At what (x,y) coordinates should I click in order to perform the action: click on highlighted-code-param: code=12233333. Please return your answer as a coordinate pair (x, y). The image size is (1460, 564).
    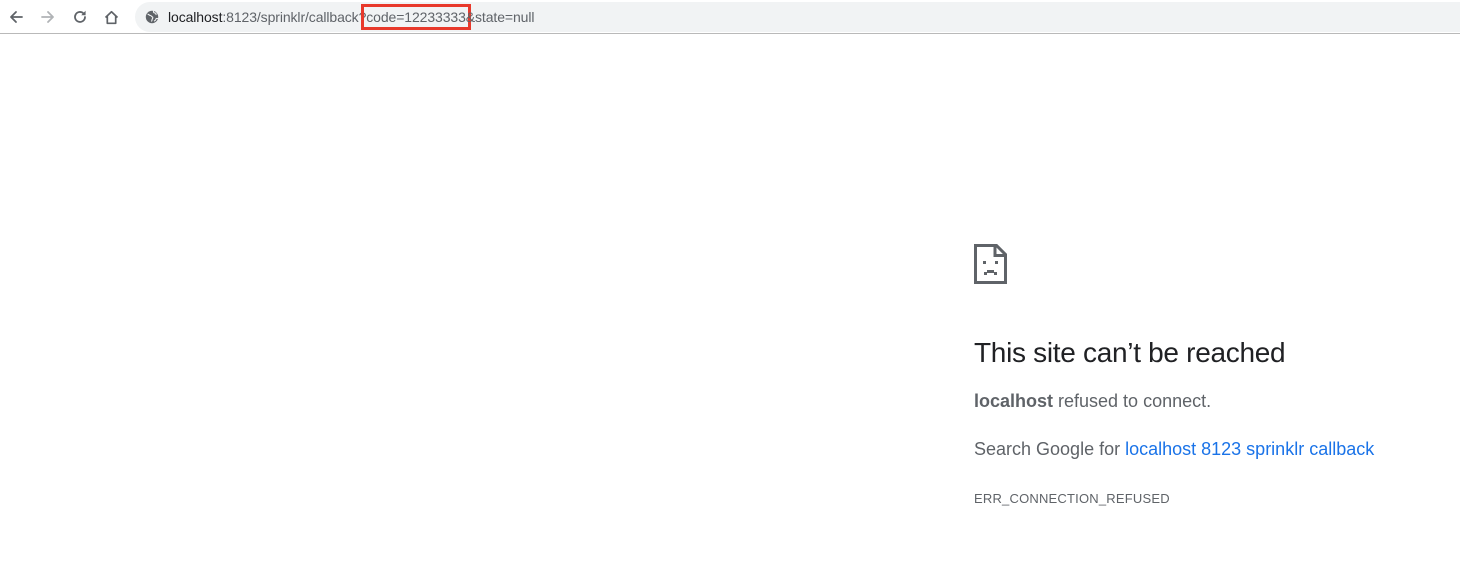
    Looking at the image, I should click on (416, 17).